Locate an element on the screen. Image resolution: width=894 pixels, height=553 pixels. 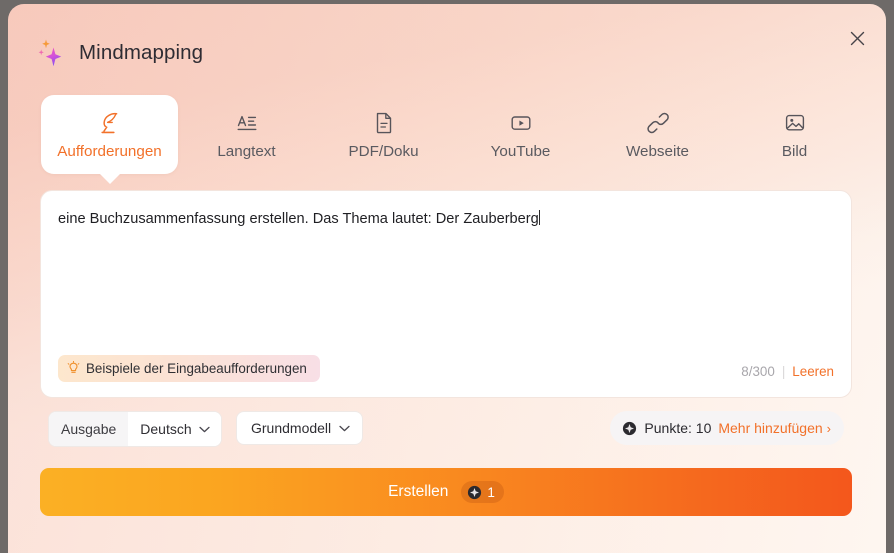
tab-pdf-doku: PDF/Doku is located at coordinates (383, 134).